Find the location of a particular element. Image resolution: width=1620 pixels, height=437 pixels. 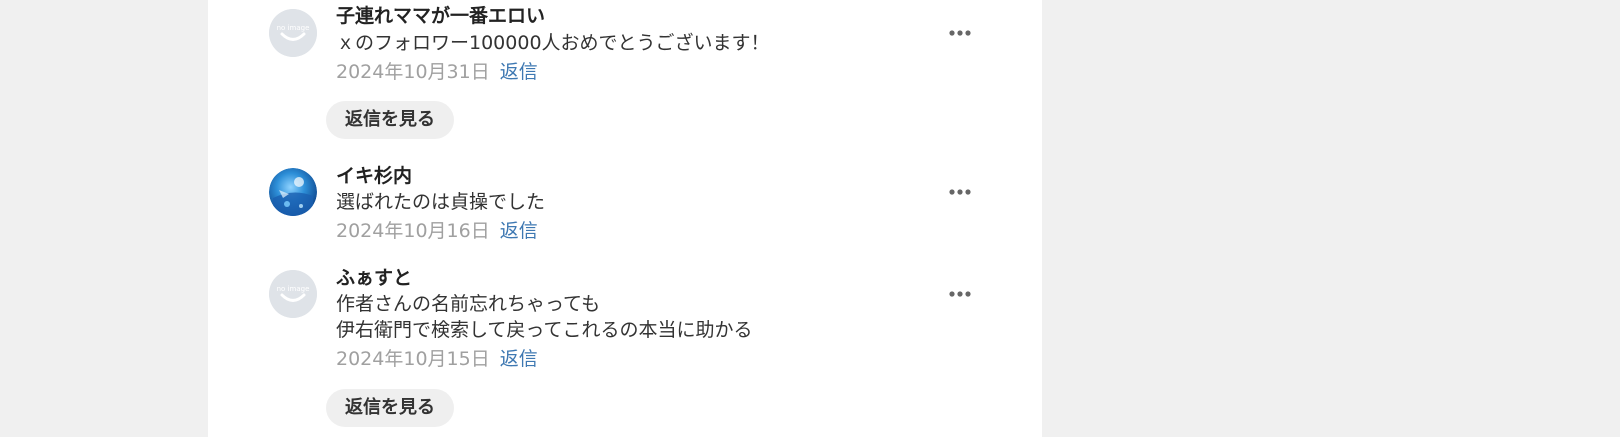

comment-meta: 2024年10月16日 返信 is located at coordinates (437, 231).